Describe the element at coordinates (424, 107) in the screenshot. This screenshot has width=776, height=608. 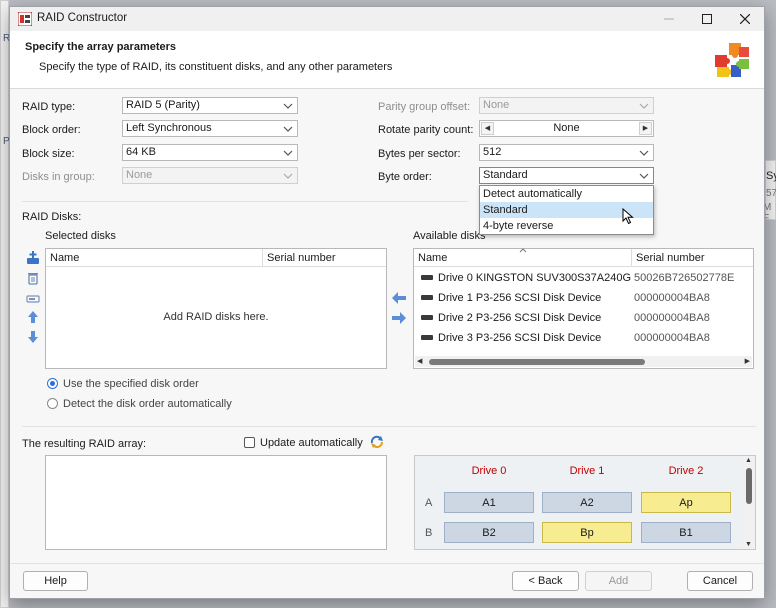
I see `parity-offset-label: Parity group offset:` at that location.